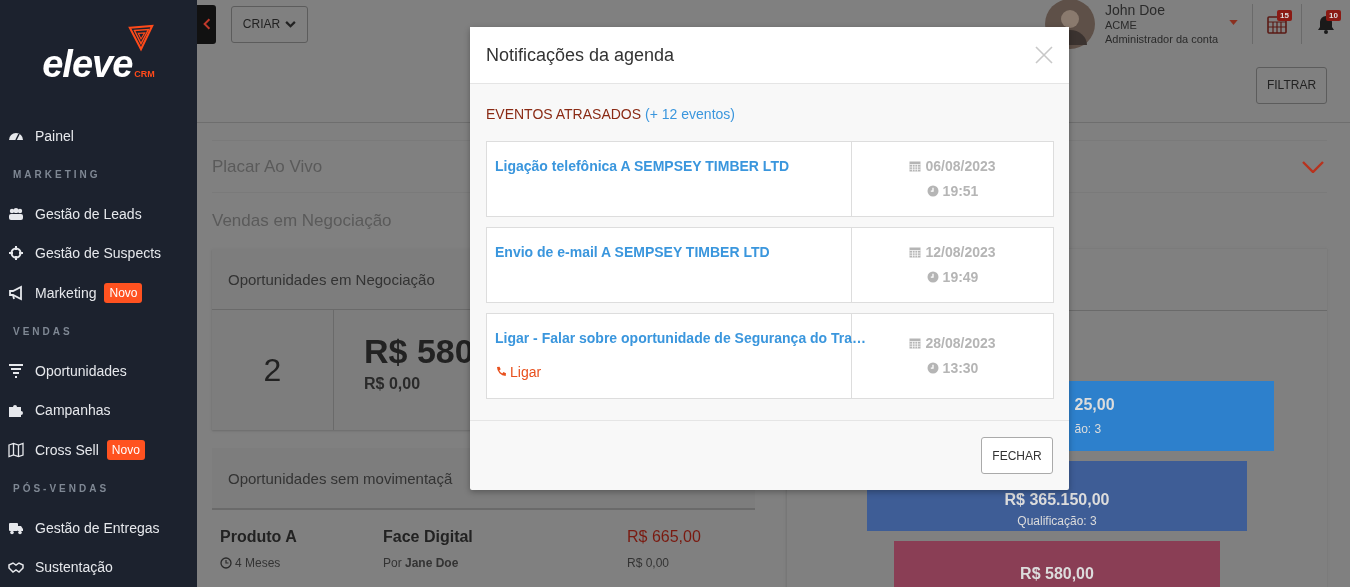  Describe the element at coordinates (526, 372) in the screenshot. I see `action-label: Ligar` at that location.